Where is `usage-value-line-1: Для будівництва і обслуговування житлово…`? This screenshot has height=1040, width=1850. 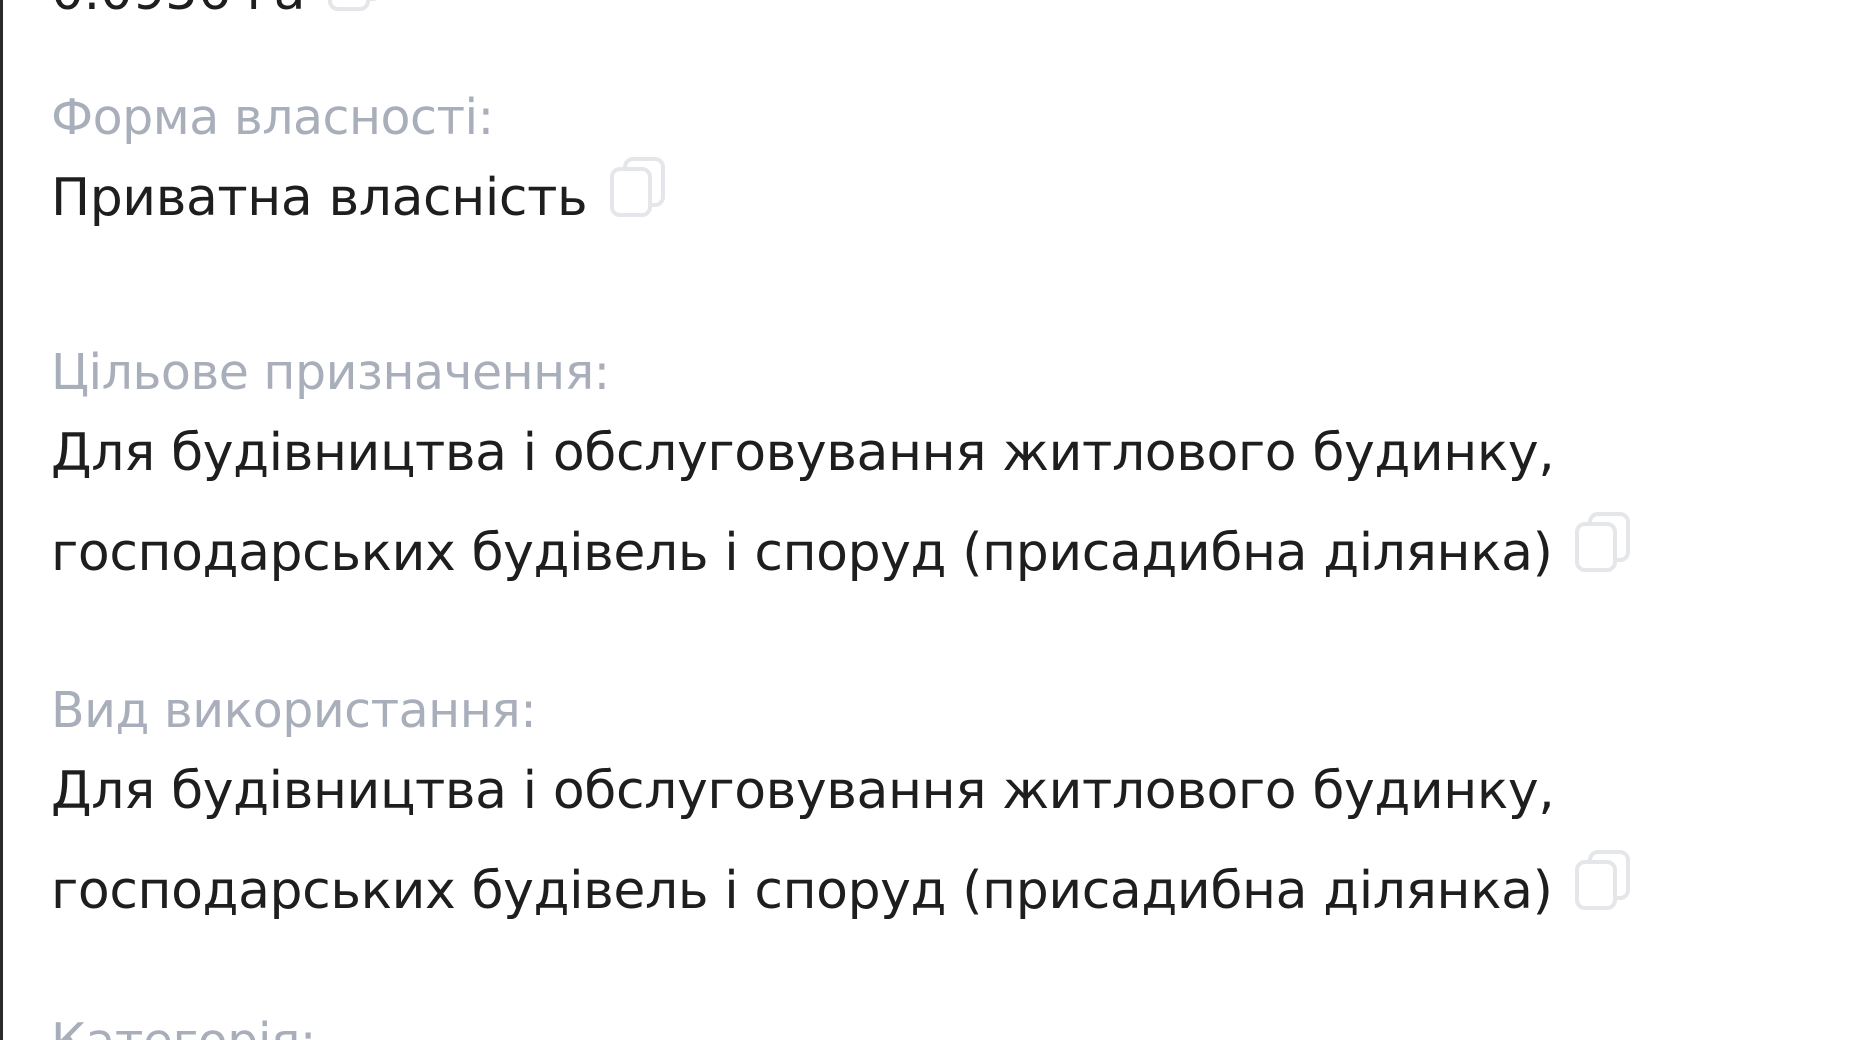 usage-value-line-1: Для будівництва і обслуговування житлово… is located at coordinates (803, 791).